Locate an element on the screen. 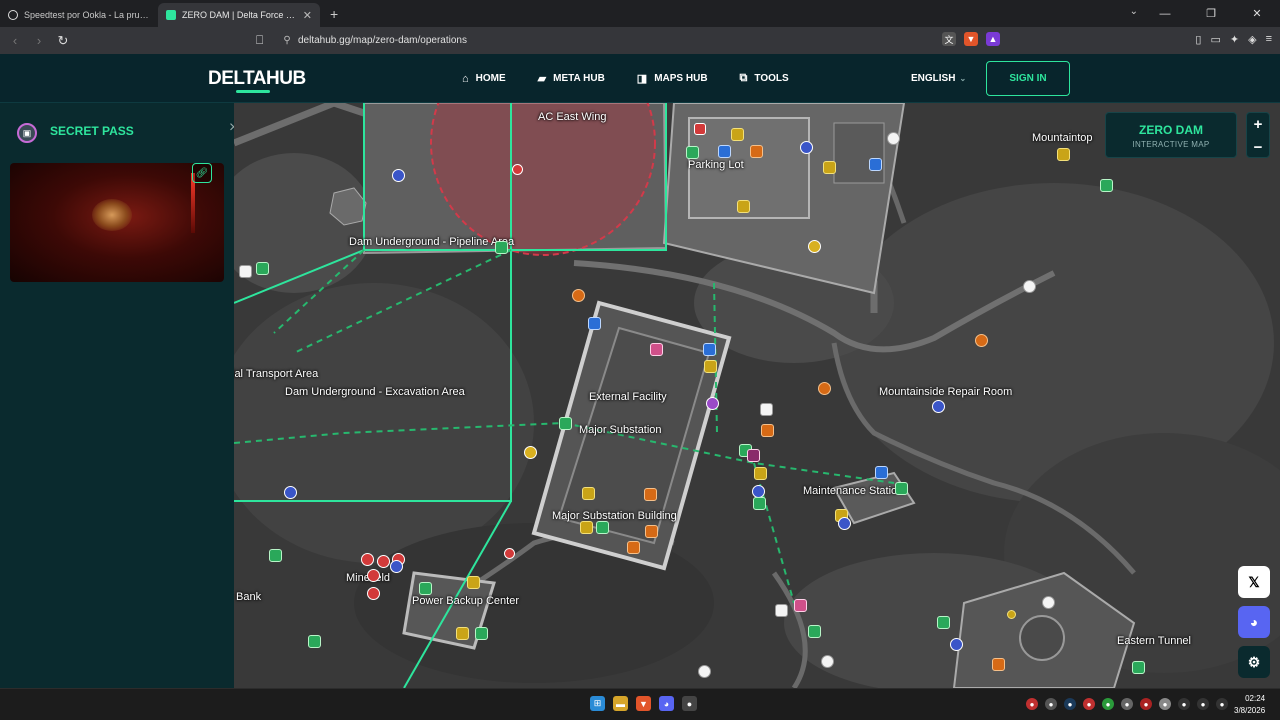  map-label-excavation-area: Dam Underground - Excavation Area is located at coordinates (375, 392).